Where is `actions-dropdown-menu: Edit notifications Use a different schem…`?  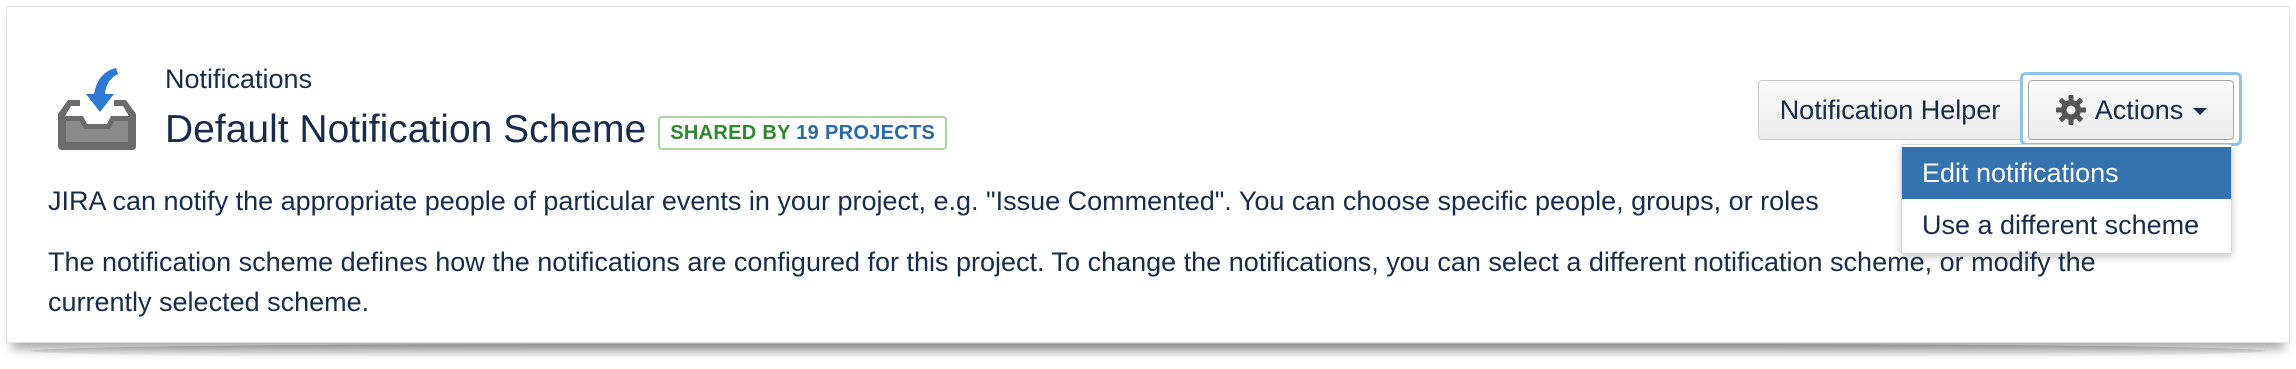
actions-dropdown-menu: Edit notifications Use a different schem… is located at coordinates (2066, 199).